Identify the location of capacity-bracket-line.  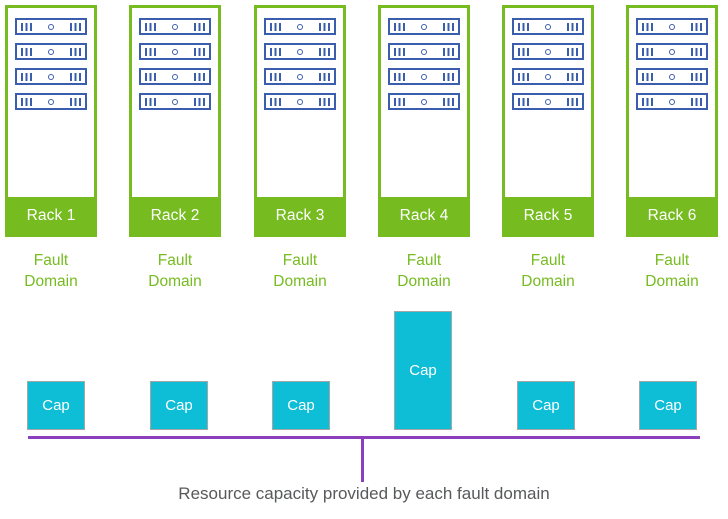
(364, 437).